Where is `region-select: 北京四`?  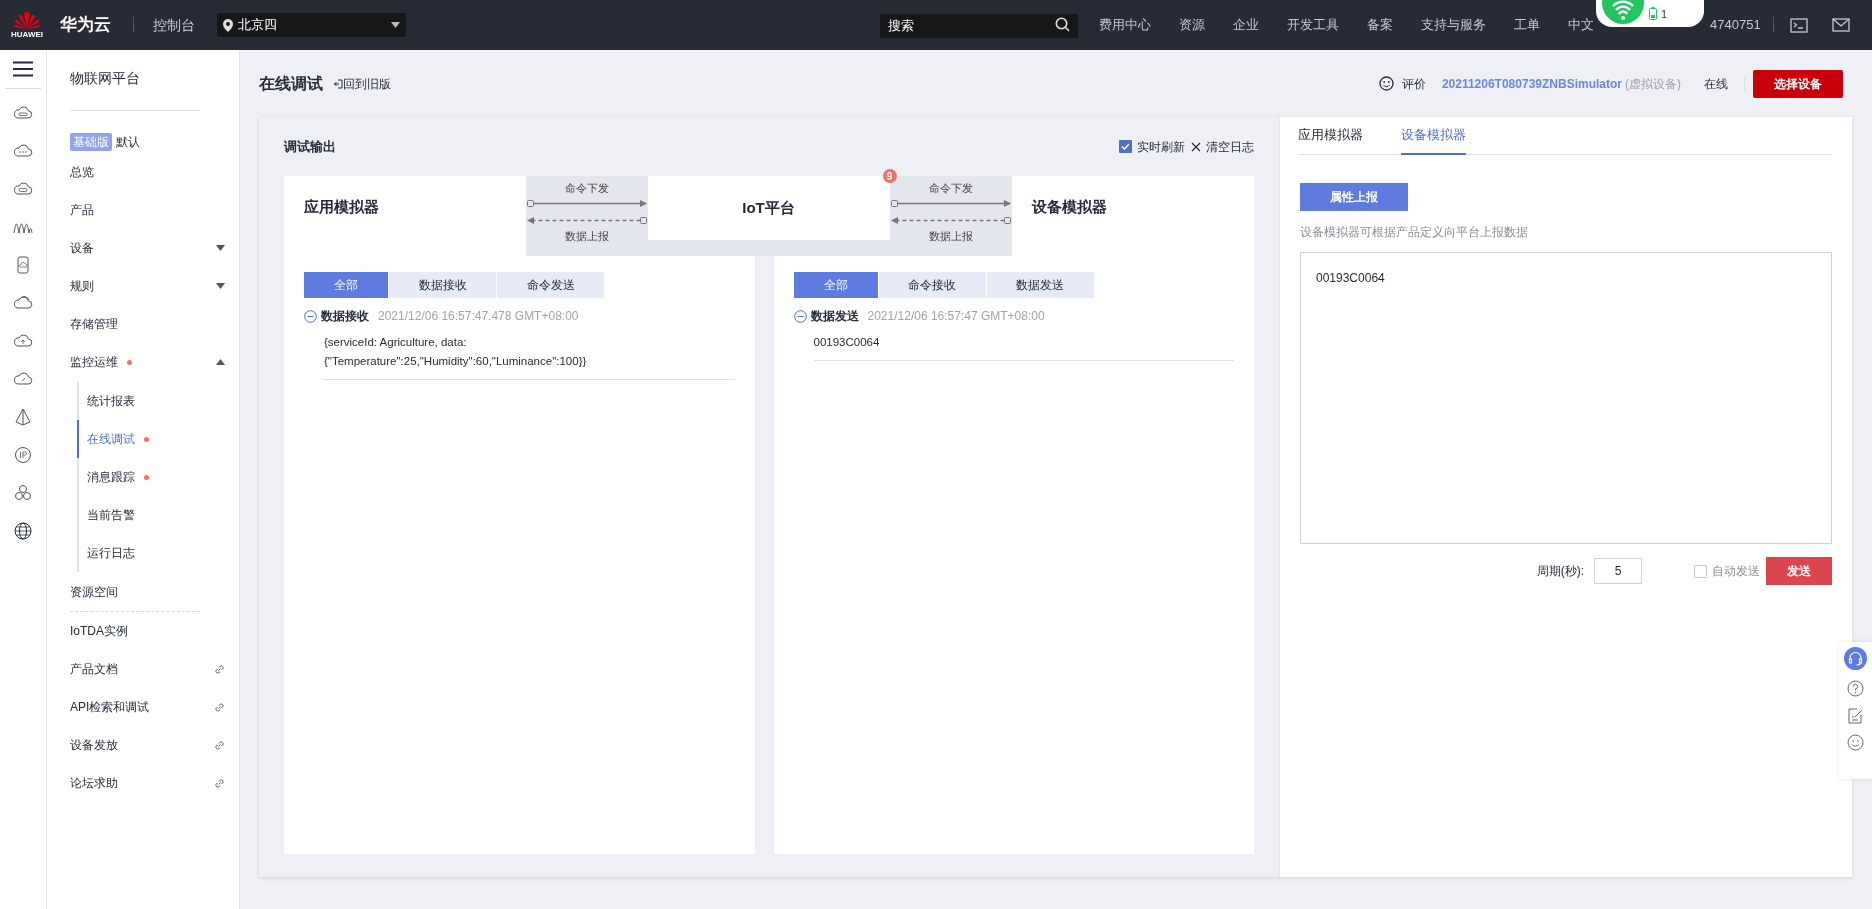
region-select: 北京四 is located at coordinates (311, 25).